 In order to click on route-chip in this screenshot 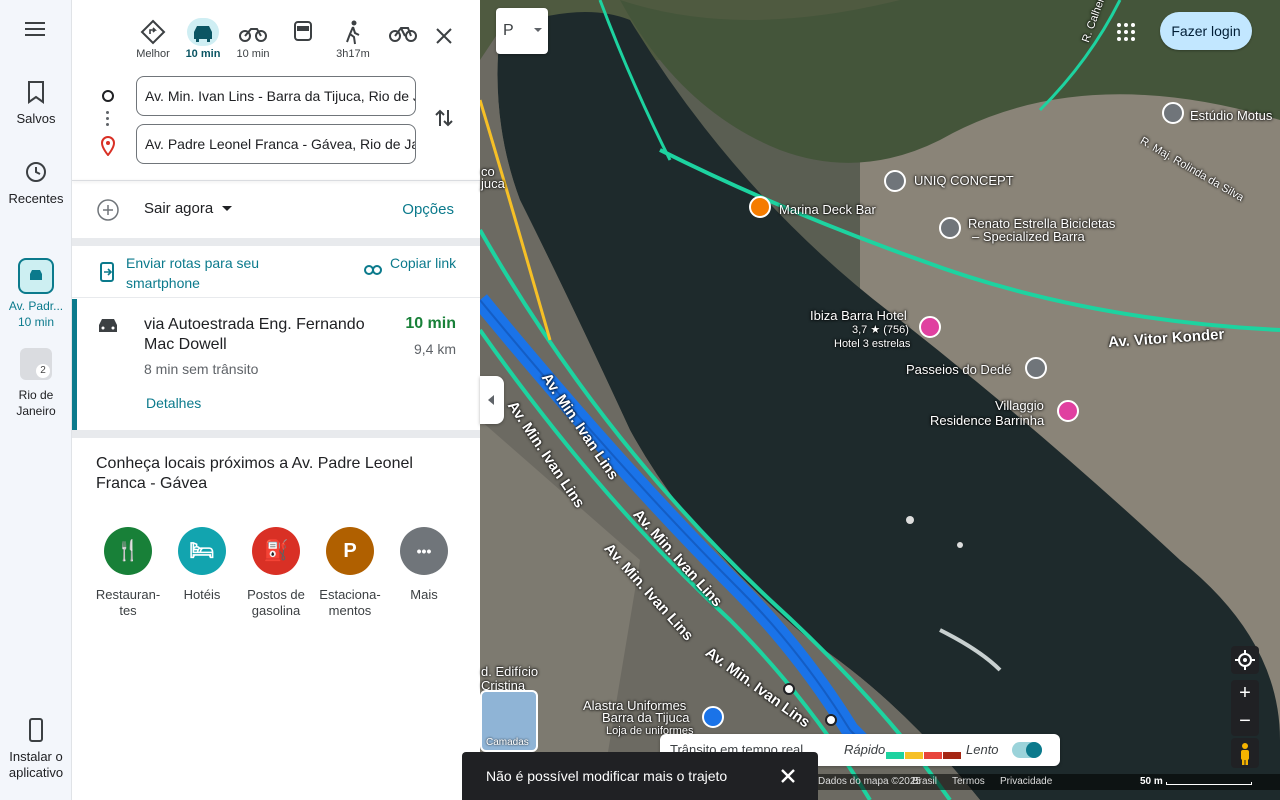, I will do `click(36, 276)`.